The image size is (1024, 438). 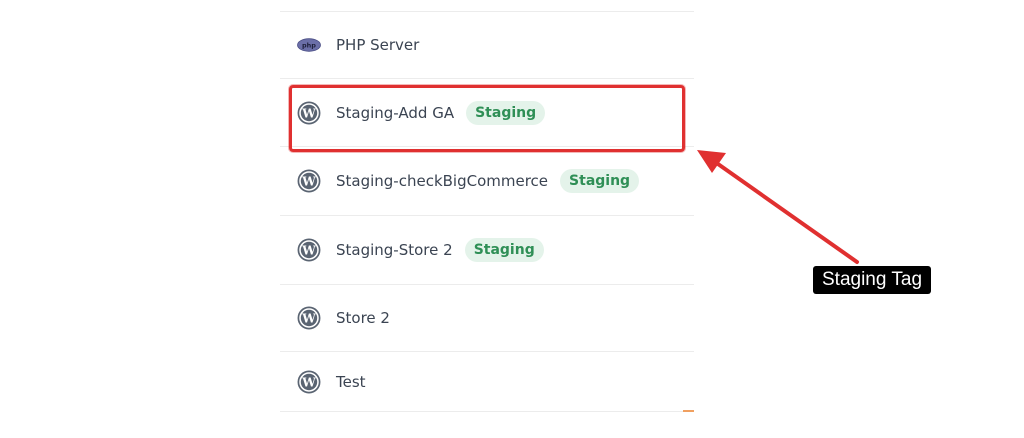 I want to click on scroll-accent, so click(x=688, y=411).